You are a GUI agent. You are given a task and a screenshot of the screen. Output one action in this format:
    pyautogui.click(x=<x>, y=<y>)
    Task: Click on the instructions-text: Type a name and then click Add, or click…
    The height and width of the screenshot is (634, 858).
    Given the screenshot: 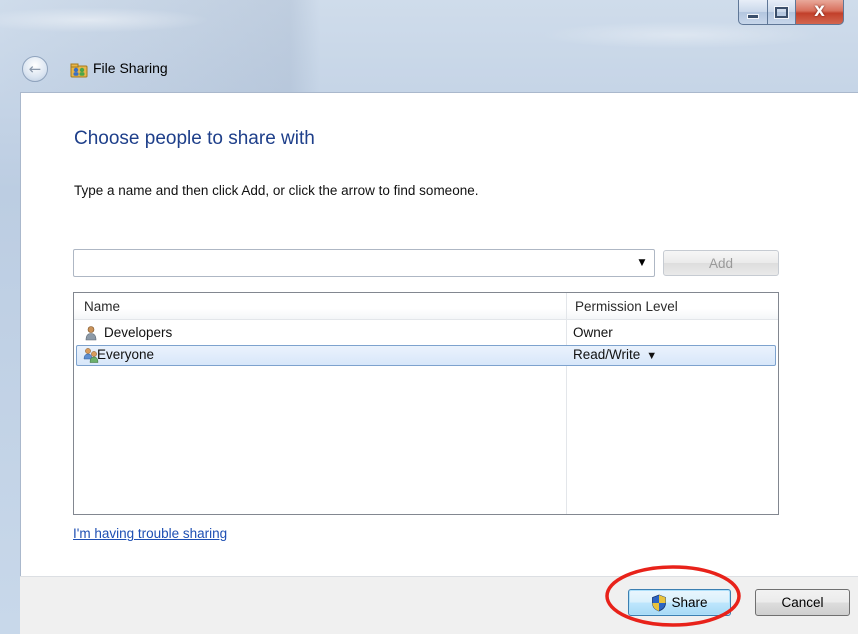 What is the action you would take?
    pyautogui.click(x=276, y=190)
    